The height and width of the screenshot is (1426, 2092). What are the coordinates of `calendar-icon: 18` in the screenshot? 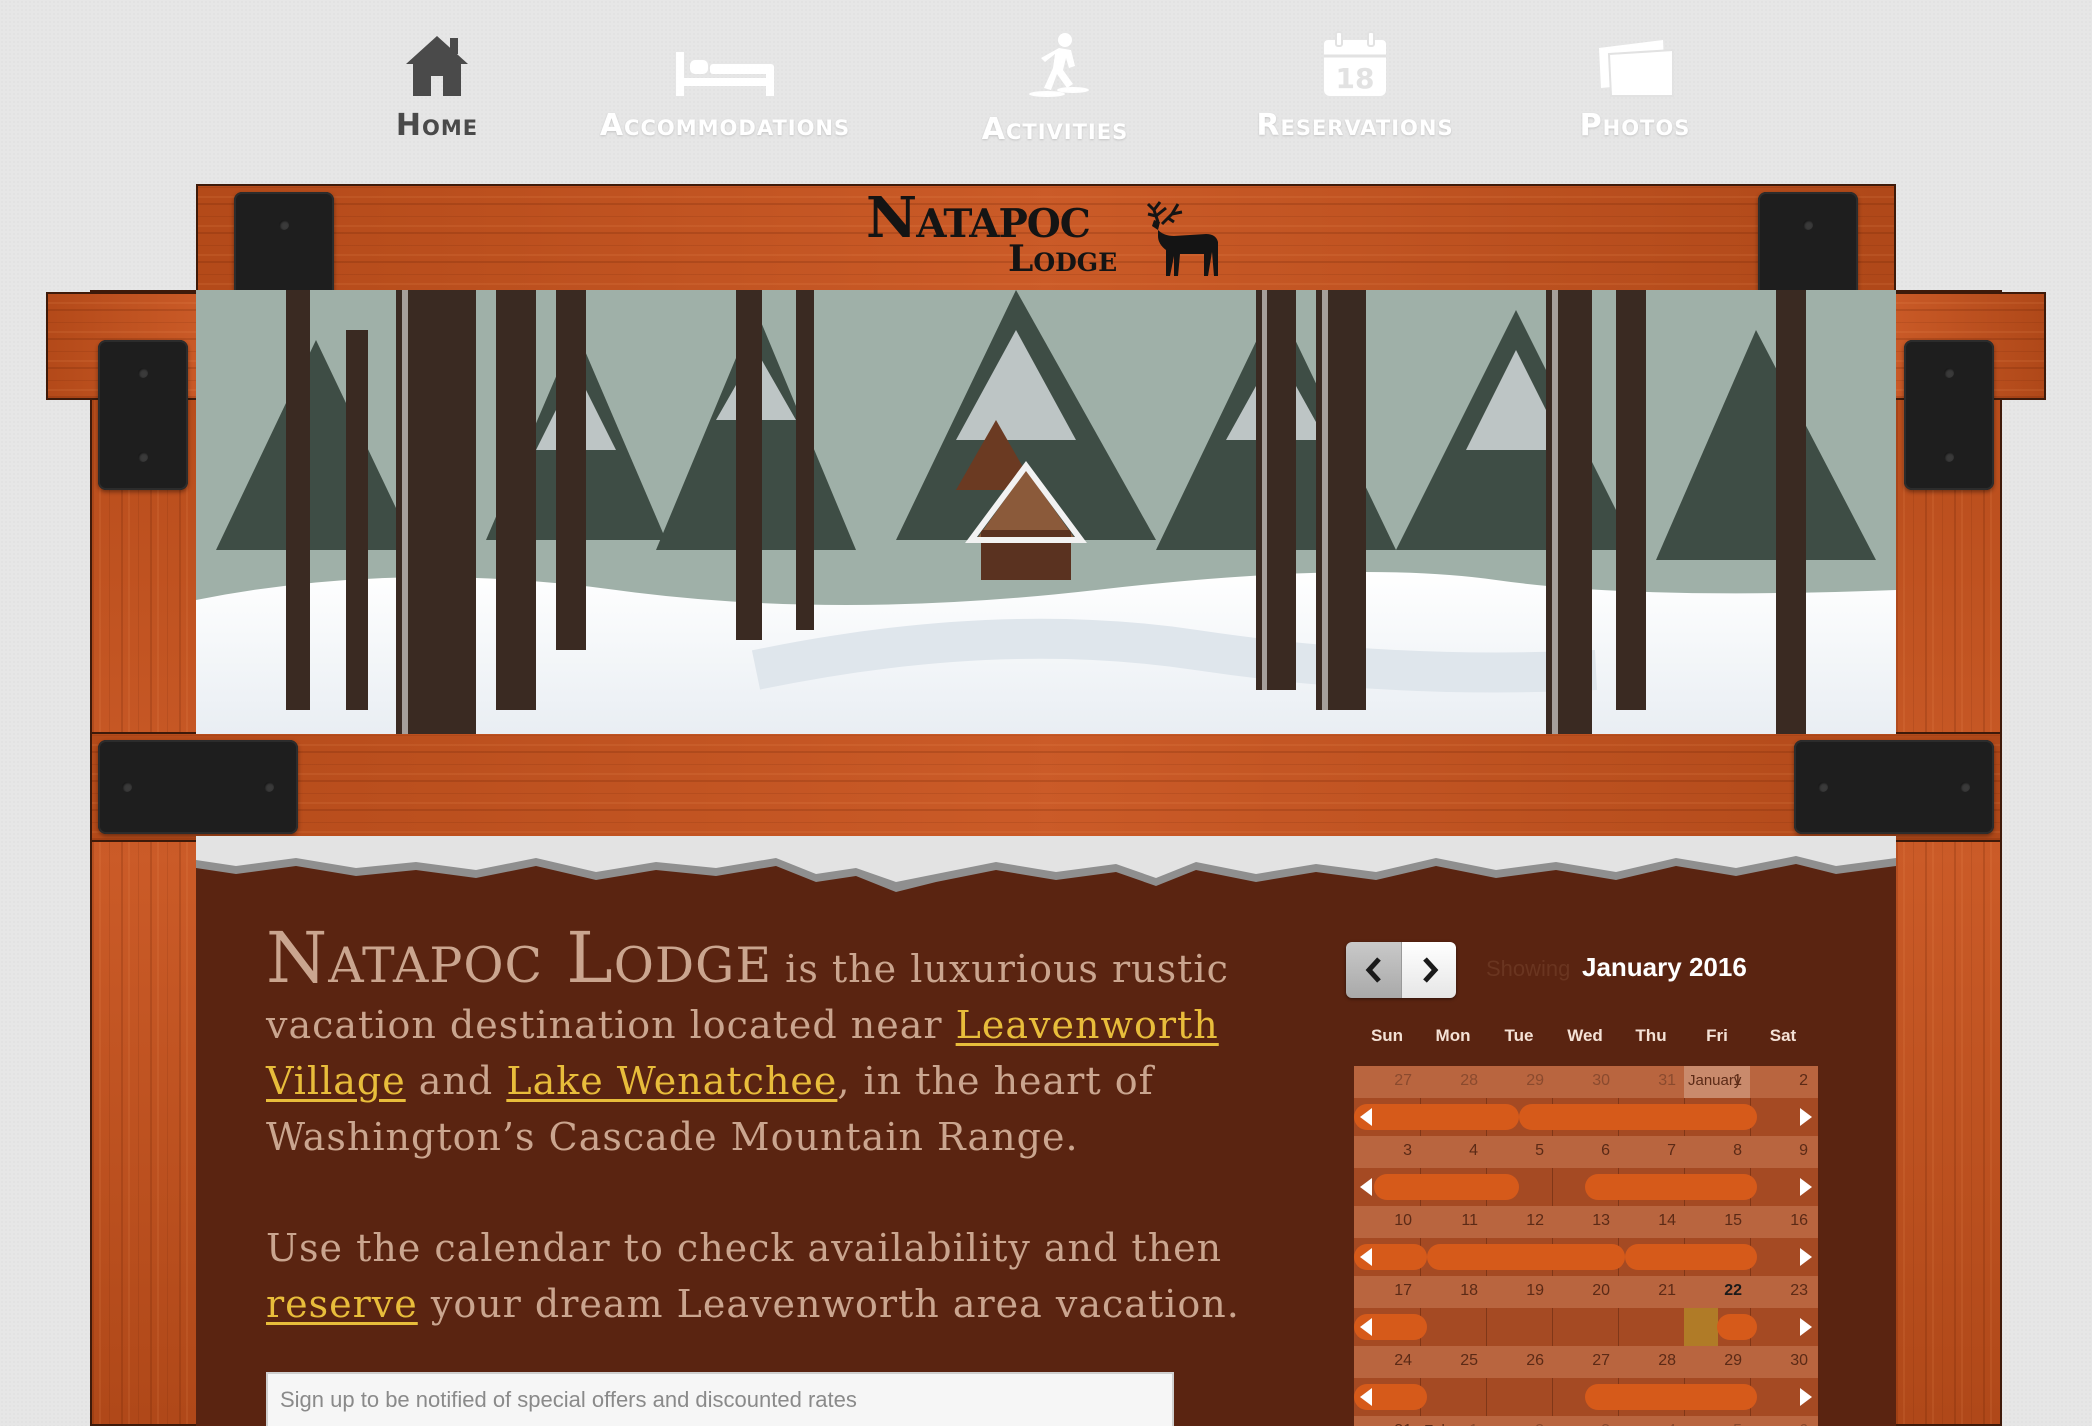 It's located at (1355, 63).